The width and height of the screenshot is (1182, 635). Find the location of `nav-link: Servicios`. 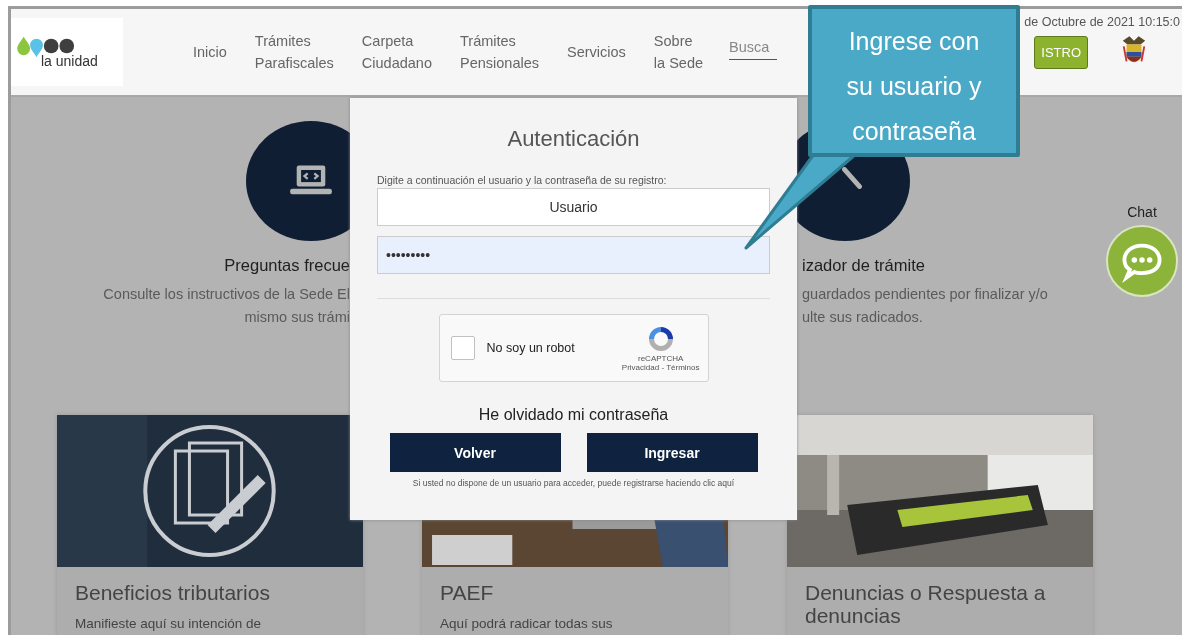

nav-link: Servicios is located at coordinates (596, 52).